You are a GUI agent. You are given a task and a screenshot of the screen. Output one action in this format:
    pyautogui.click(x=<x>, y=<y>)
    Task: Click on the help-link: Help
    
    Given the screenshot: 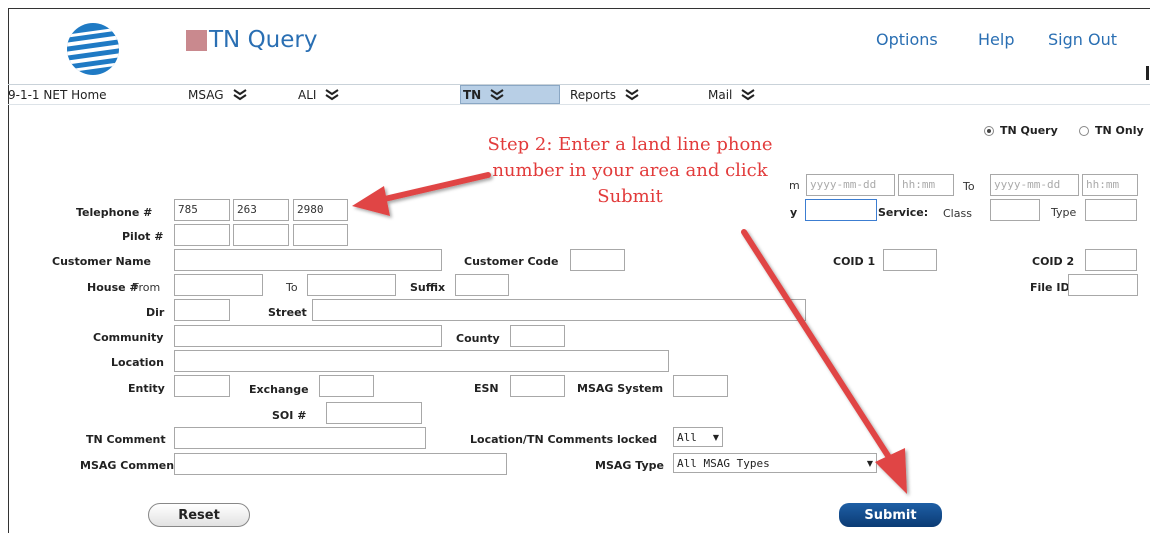 What is the action you would take?
    pyautogui.click(x=996, y=39)
    